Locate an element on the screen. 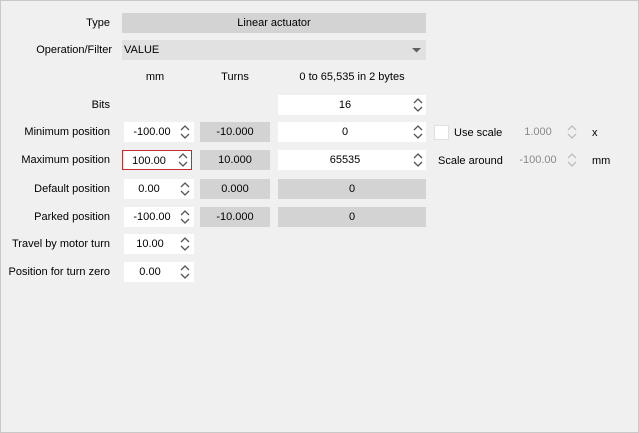 Image resolution: width=639 pixels, height=433 pixels. chevron-down-icon is located at coordinates (416, 53).